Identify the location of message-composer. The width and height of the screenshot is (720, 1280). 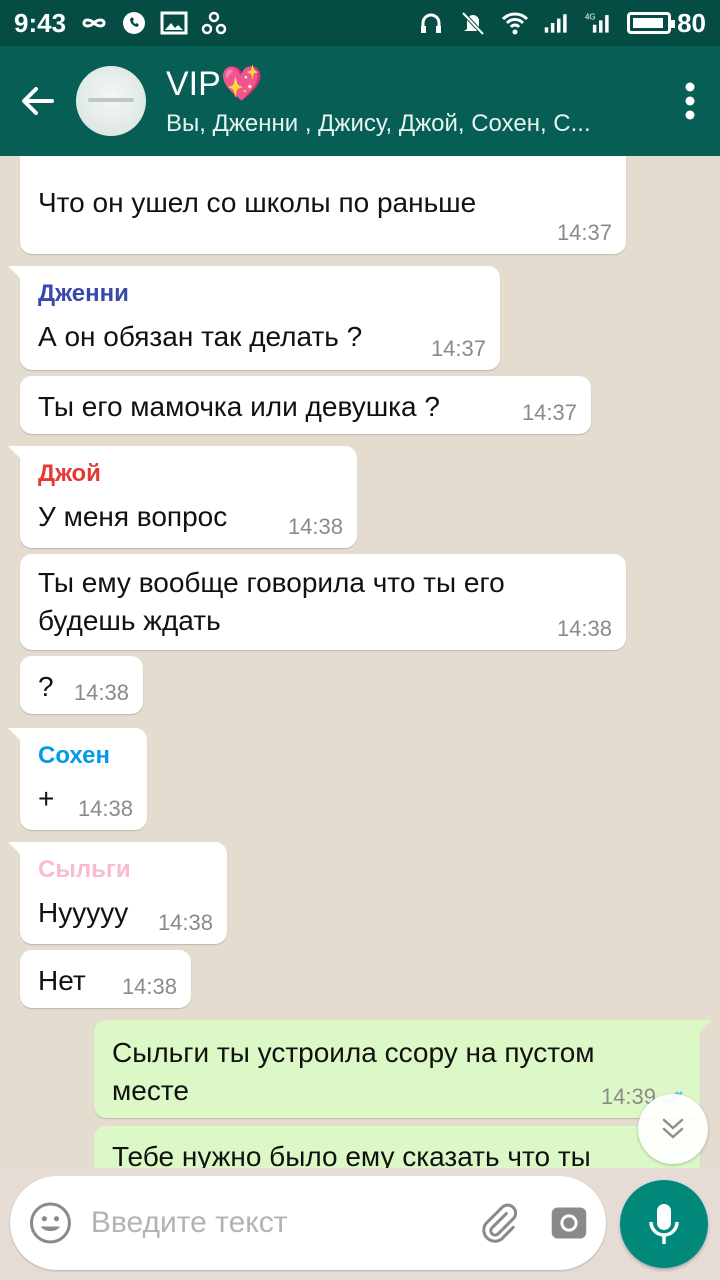
(308, 1223).